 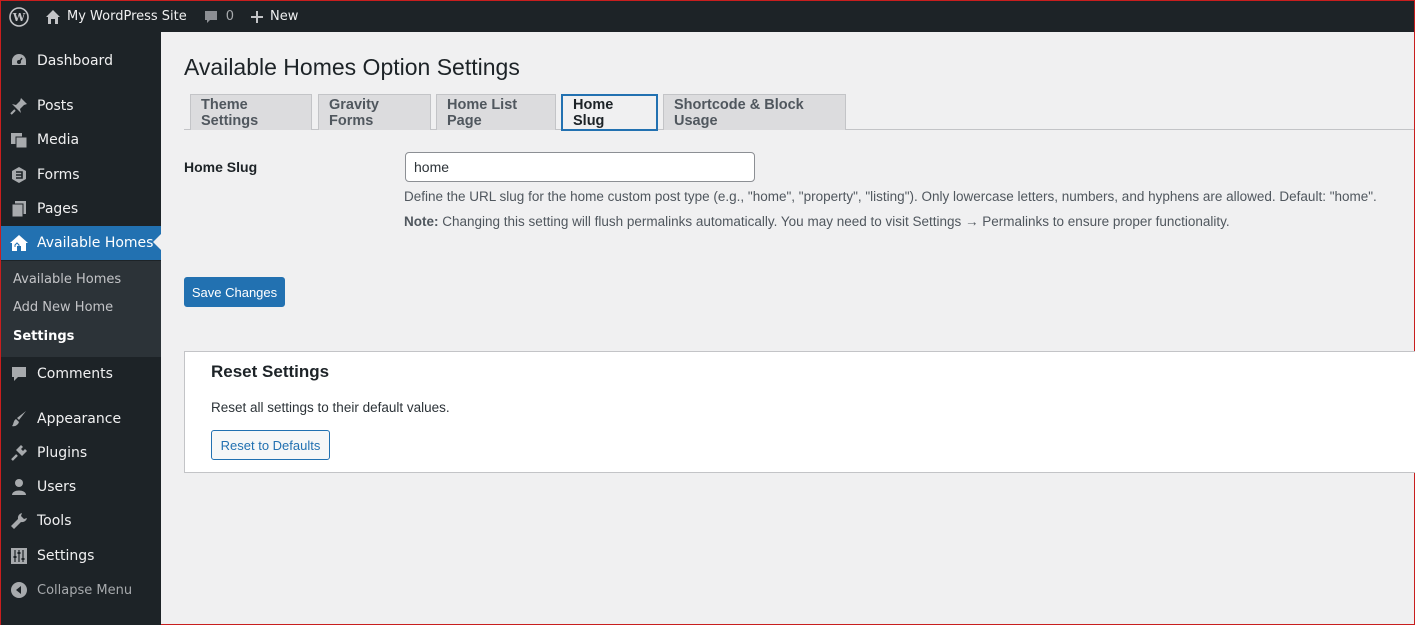 I want to click on save-changes-button: Save Changes, so click(x=234, y=292).